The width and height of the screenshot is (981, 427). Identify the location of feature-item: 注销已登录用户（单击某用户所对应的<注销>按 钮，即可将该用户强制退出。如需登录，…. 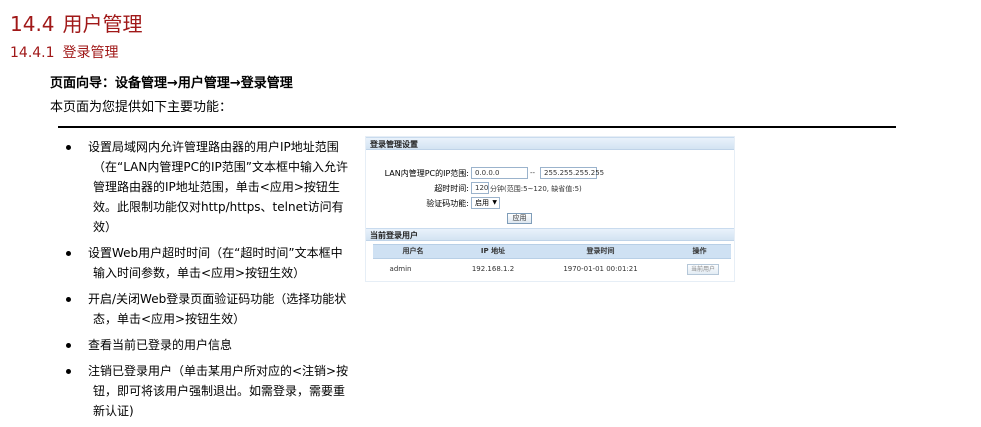
(209, 391).